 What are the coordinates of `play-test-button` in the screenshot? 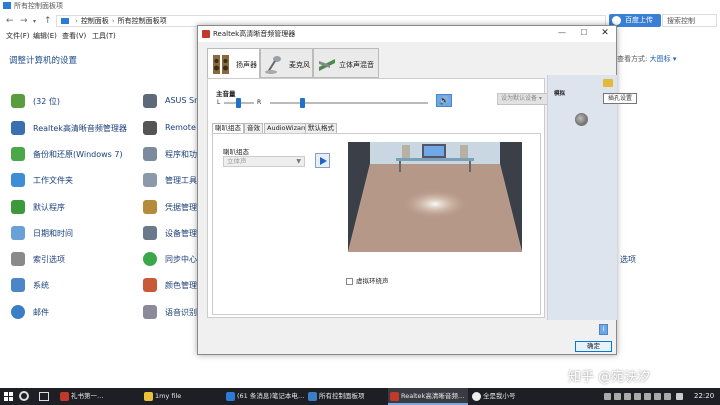 It's located at (322, 160).